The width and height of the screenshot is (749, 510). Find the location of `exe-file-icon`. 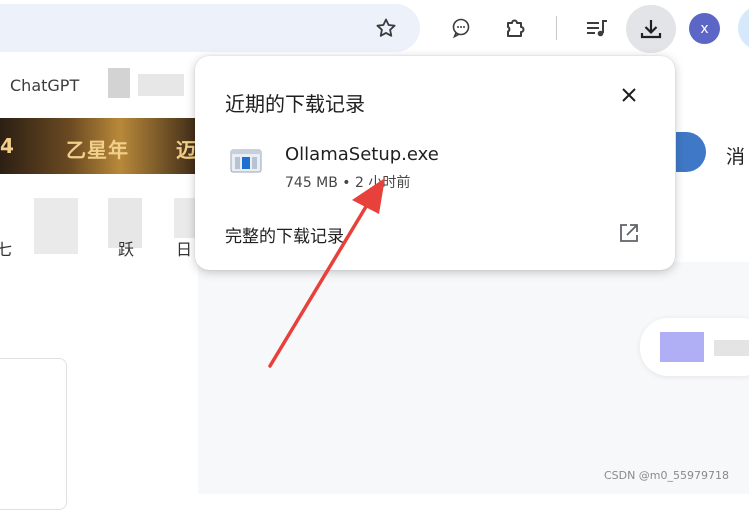

exe-file-icon is located at coordinates (246, 161).